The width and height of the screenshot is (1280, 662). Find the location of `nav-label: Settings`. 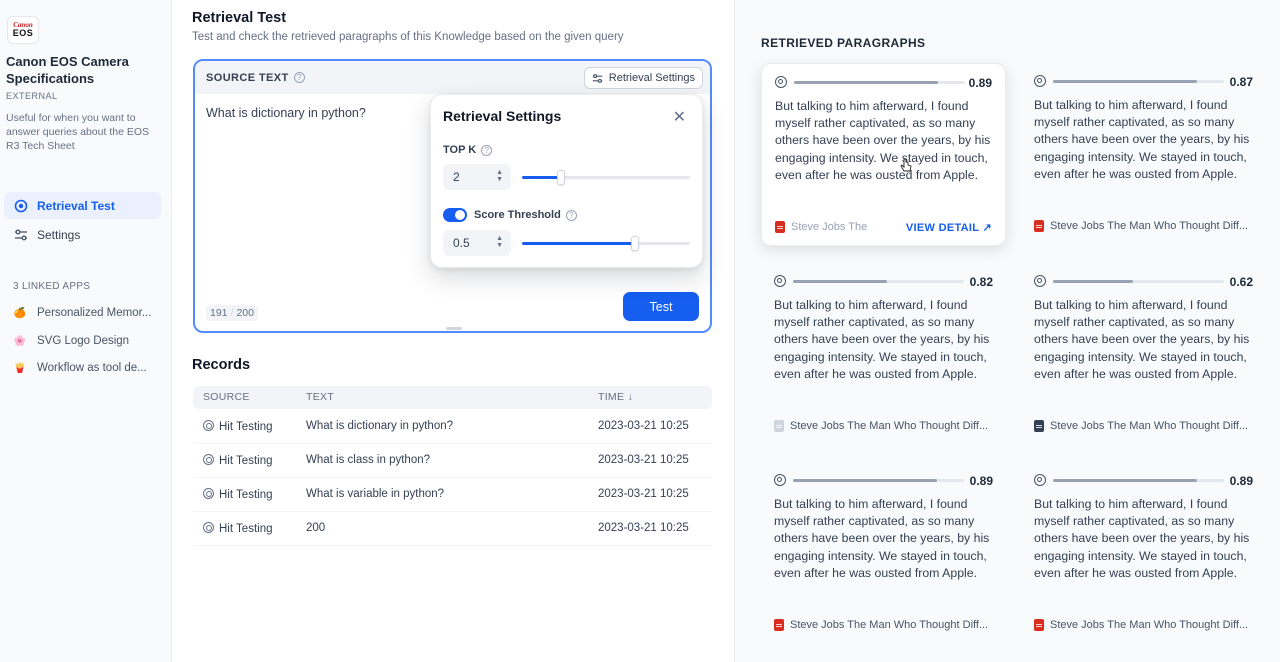

nav-label: Settings is located at coordinates (59, 234).